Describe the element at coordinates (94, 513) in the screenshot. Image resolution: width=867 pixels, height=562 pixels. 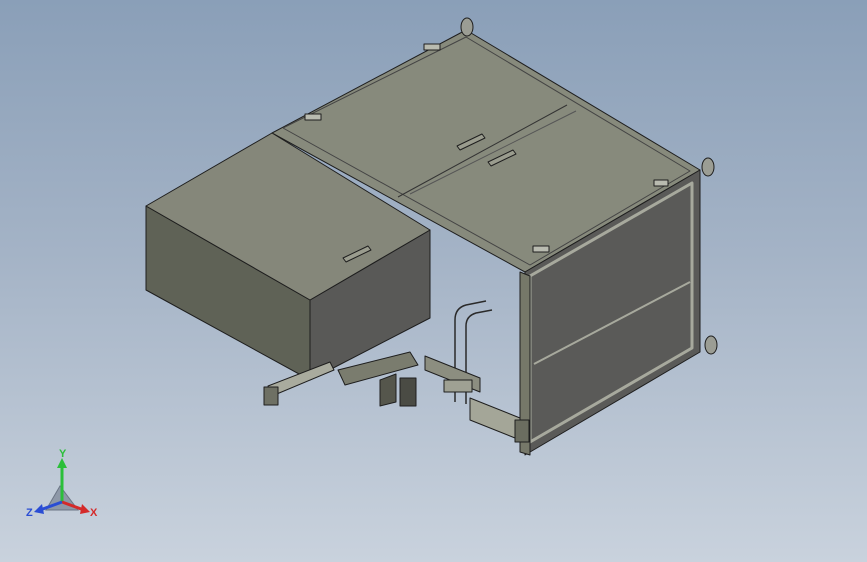
I see `x-axis-label: X` at that location.